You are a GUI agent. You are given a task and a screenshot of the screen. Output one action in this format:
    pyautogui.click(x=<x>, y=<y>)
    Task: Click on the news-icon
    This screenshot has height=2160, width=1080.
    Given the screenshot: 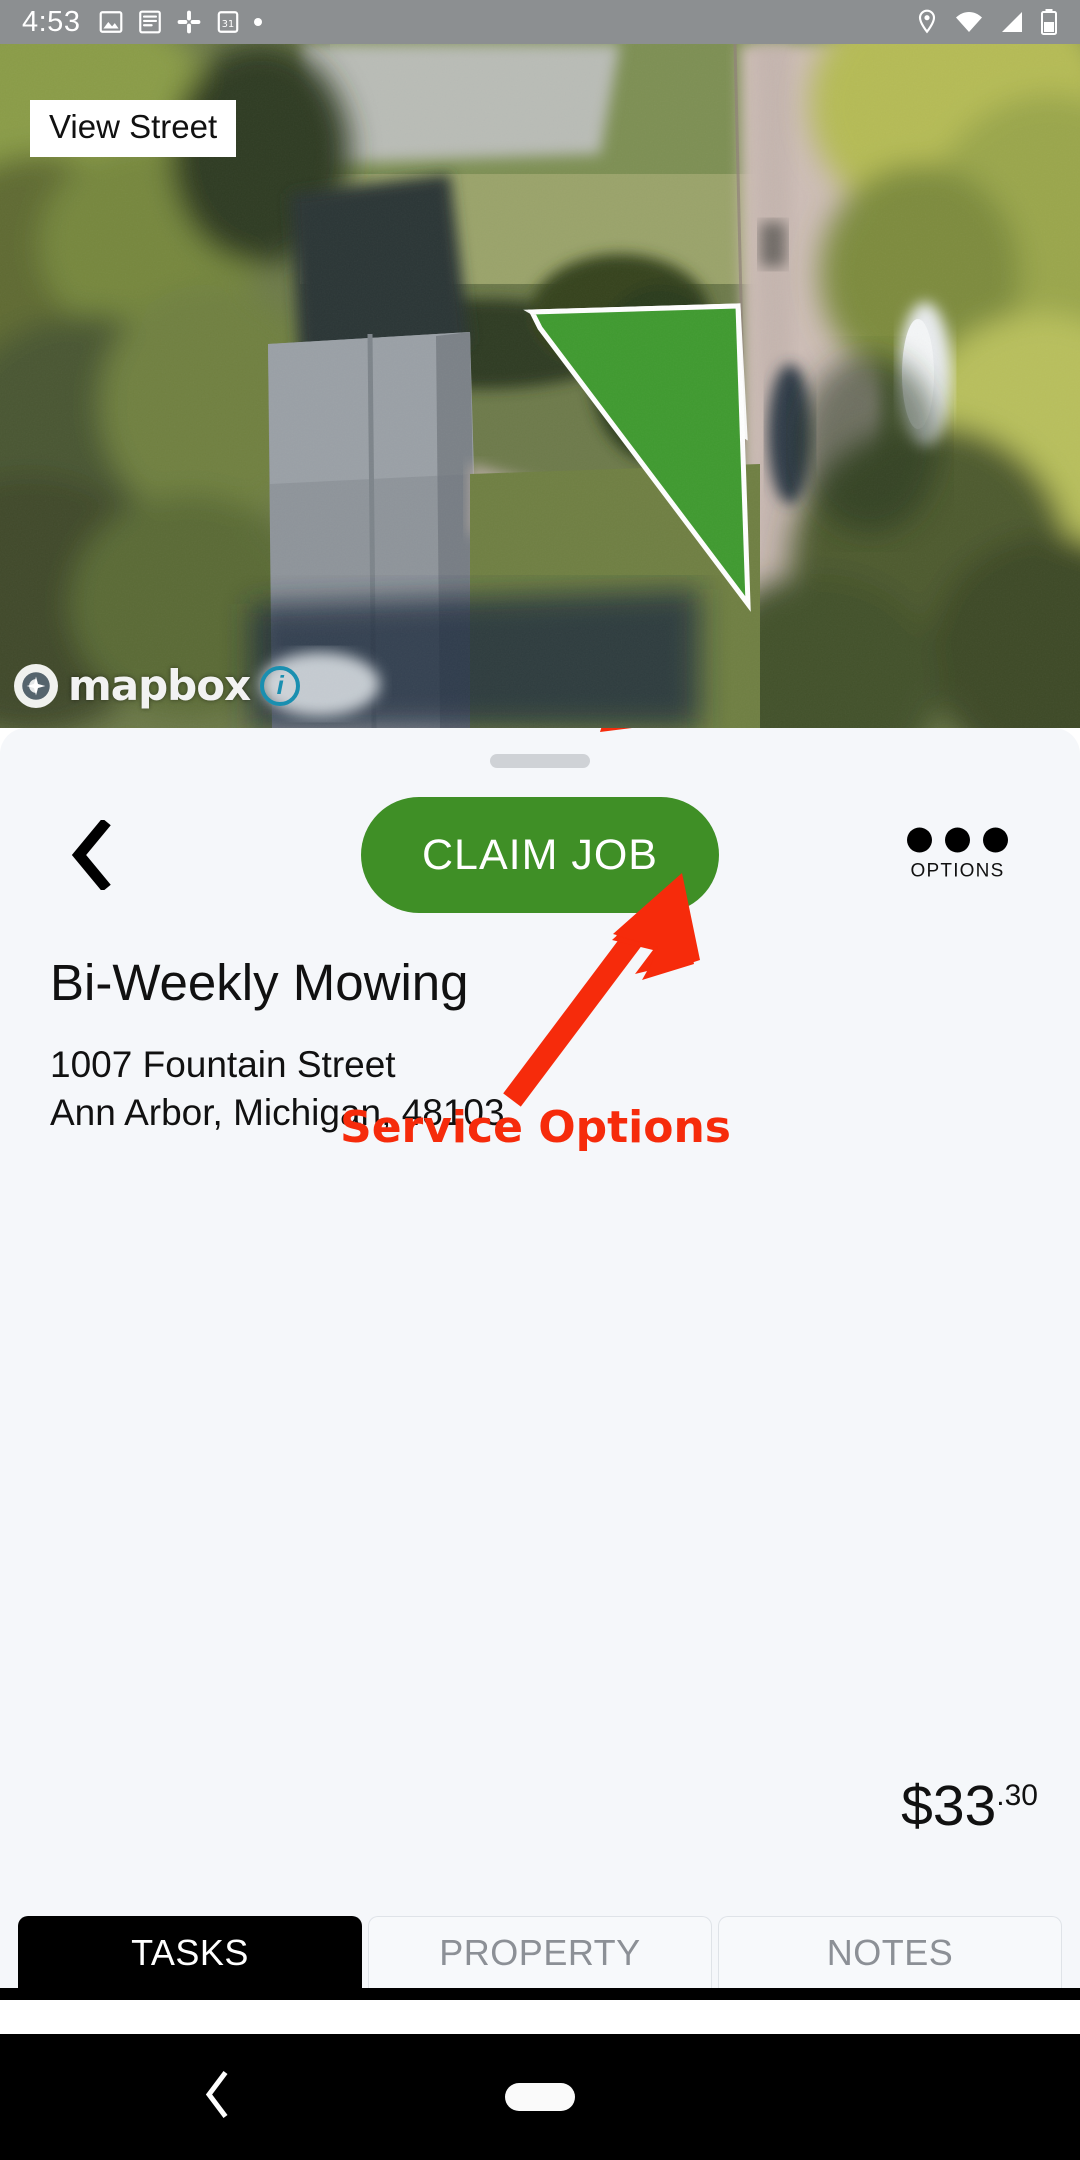 What is the action you would take?
    pyautogui.click(x=150, y=22)
    